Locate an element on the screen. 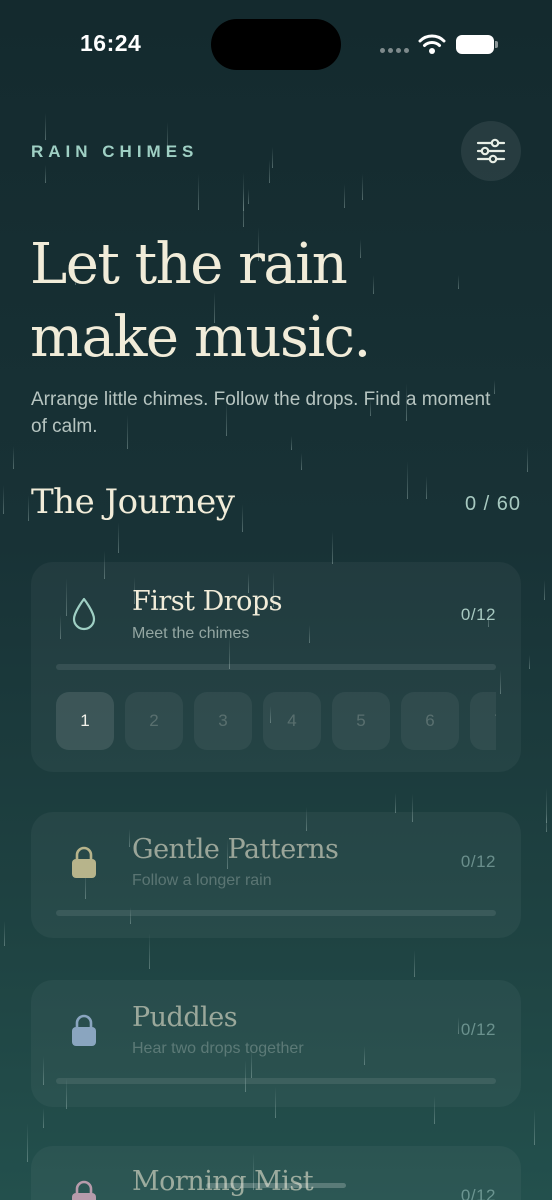 This screenshot has width=552, height=1200. wifi-icon is located at coordinates (432, 44).